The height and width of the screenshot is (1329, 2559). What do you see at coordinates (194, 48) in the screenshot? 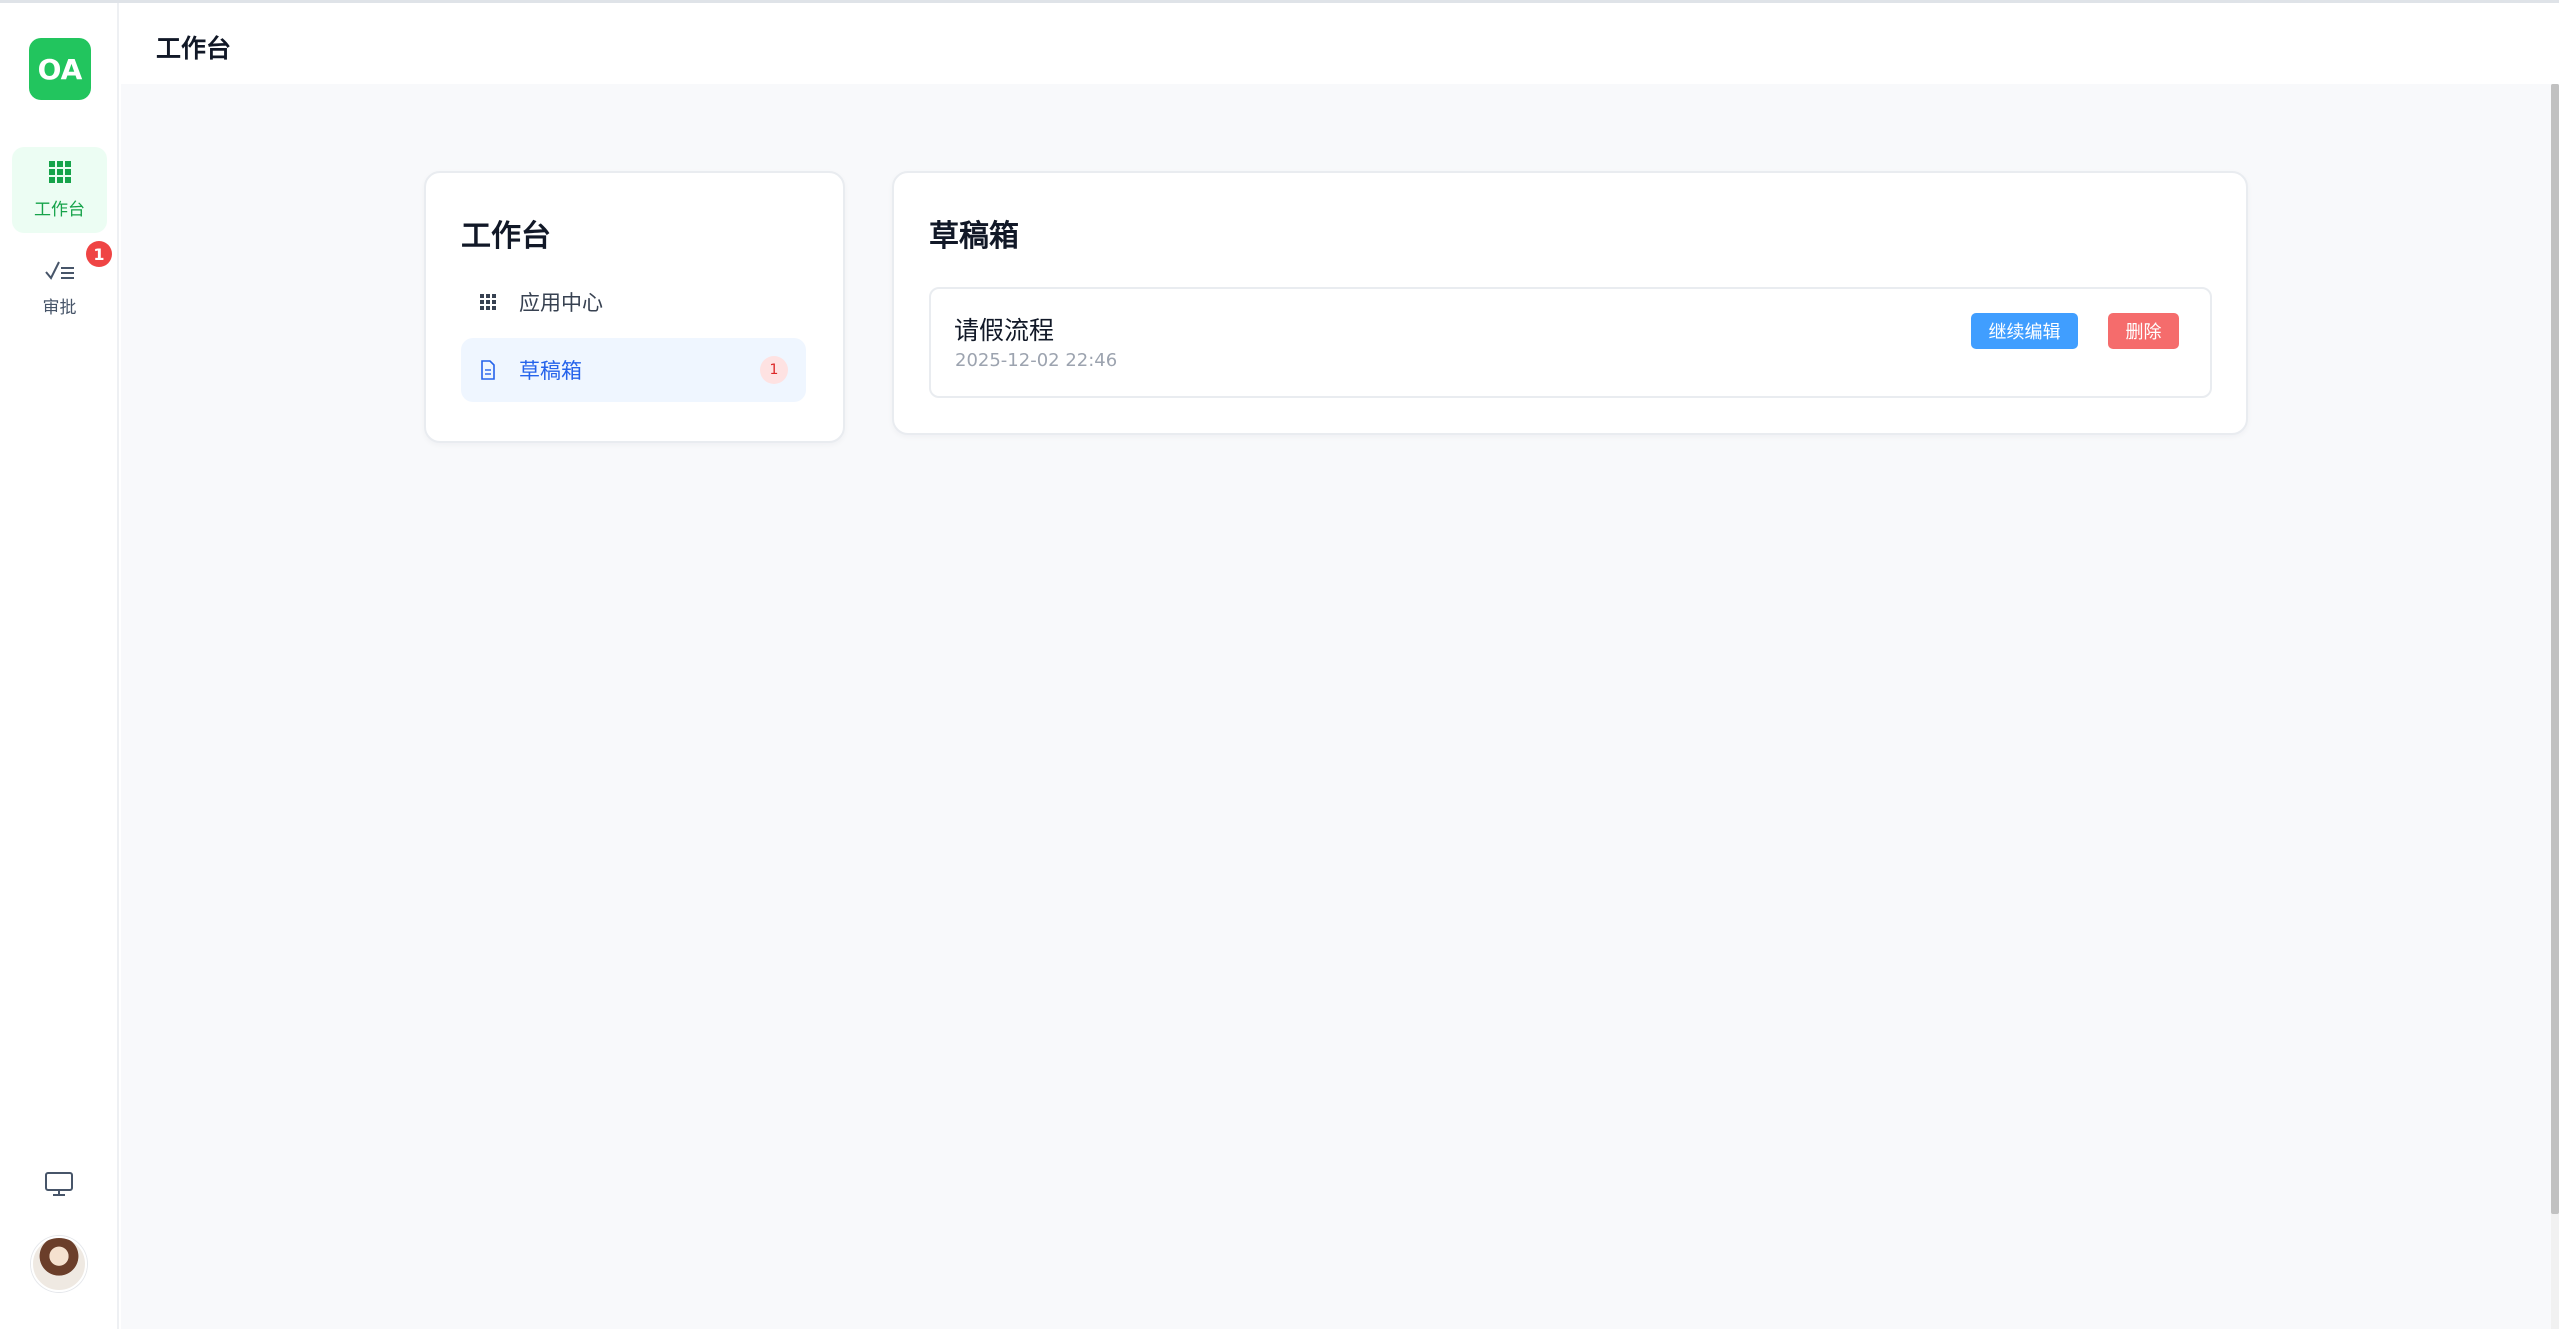
I see `page-title: 工作台` at bounding box center [194, 48].